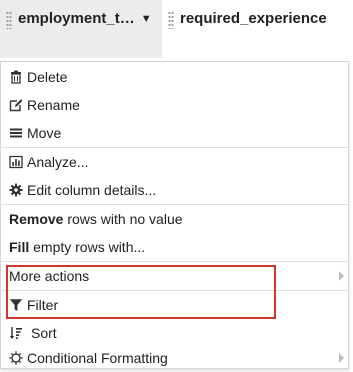 The height and width of the screenshot is (372, 353). What do you see at coordinates (16, 77) in the screenshot?
I see `trash-icon` at bounding box center [16, 77].